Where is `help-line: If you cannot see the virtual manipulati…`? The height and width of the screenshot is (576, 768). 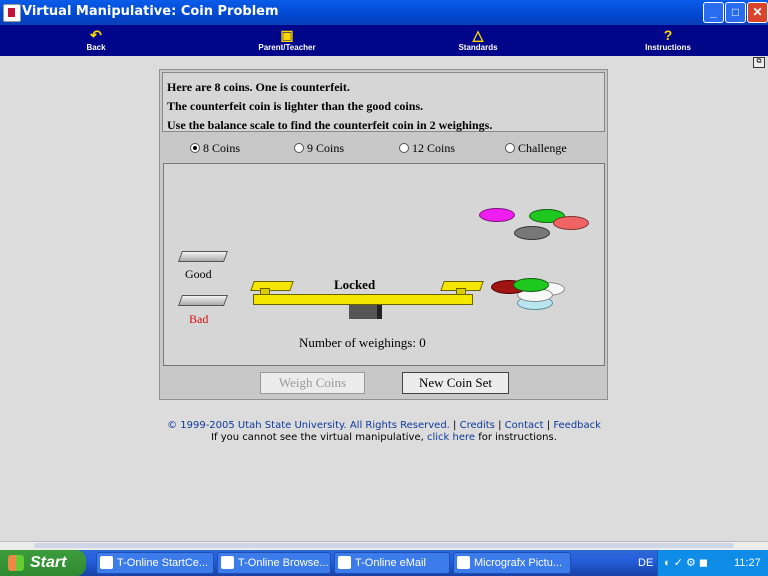
help-line: If you cannot see the virtual manipulati… is located at coordinates (384, 437).